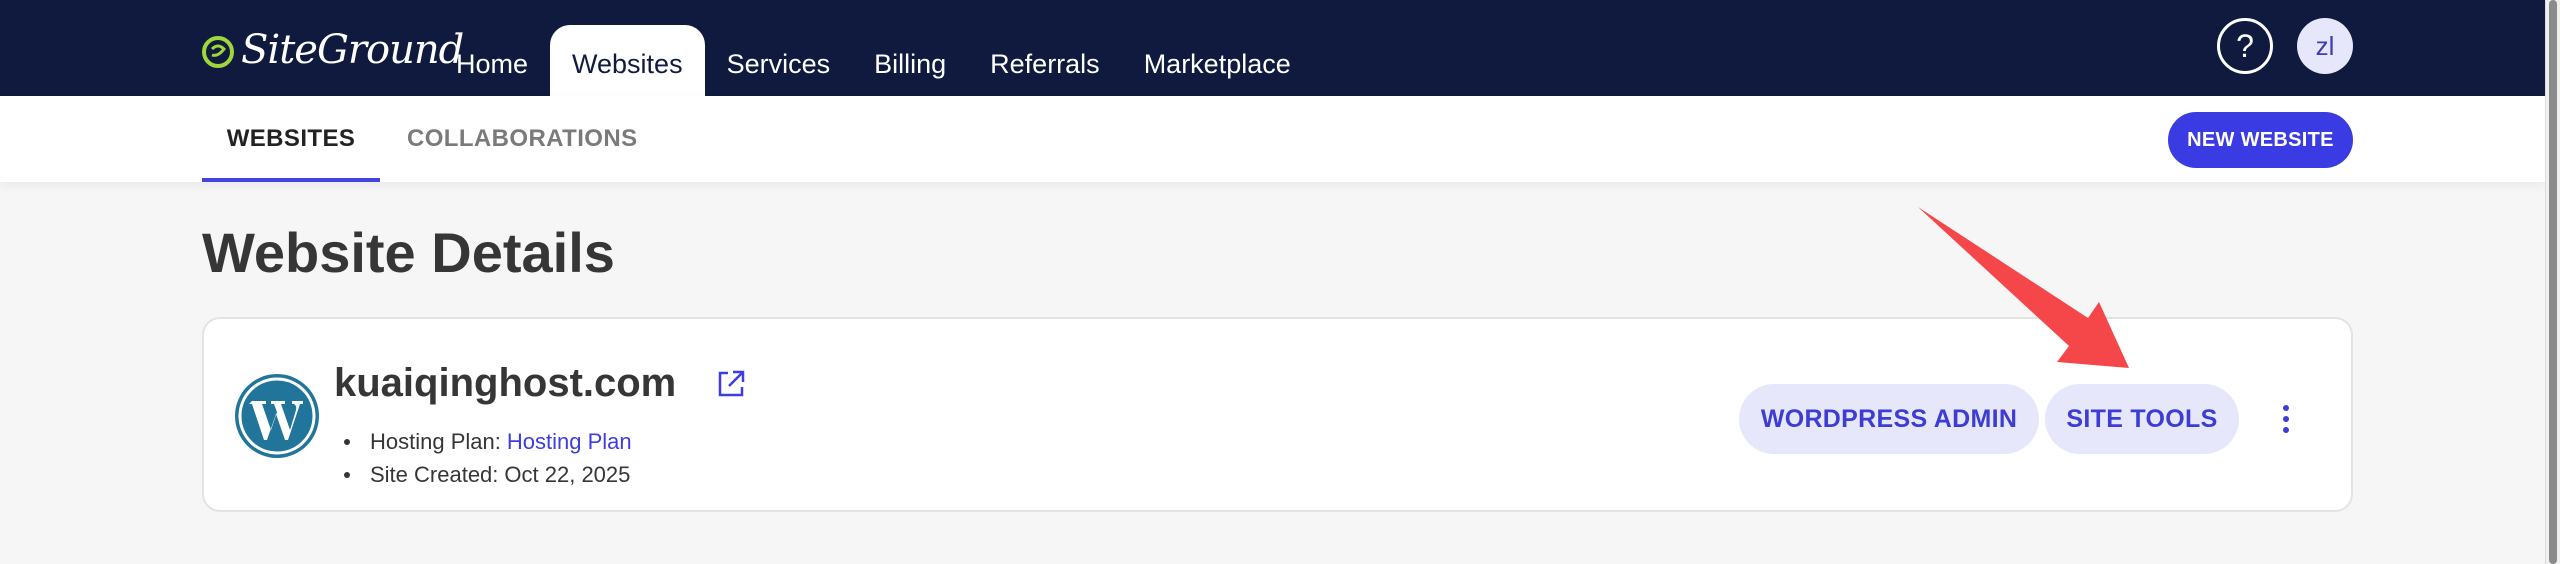  Describe the element at coordinates (218, 50) in the screenshot. I see `siteground-logo-icon` at that location.